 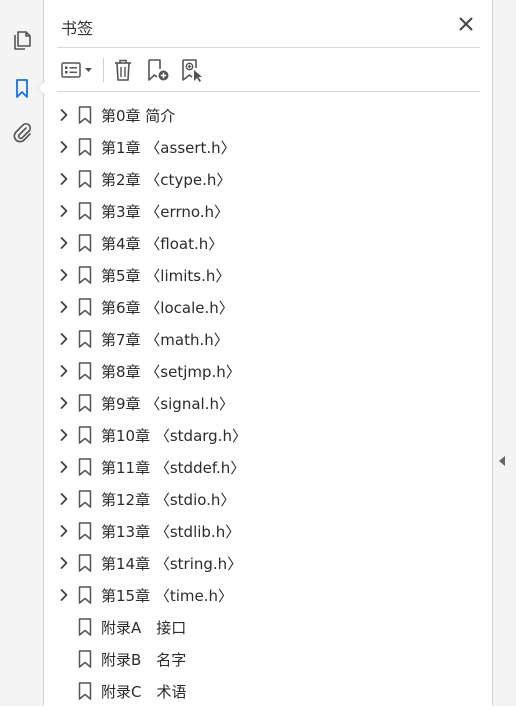 What do you see at coordinates (268, 691) in the screenshot?
I see `bookmark-item: 附录C 术语` at bounding box center [268, 691].